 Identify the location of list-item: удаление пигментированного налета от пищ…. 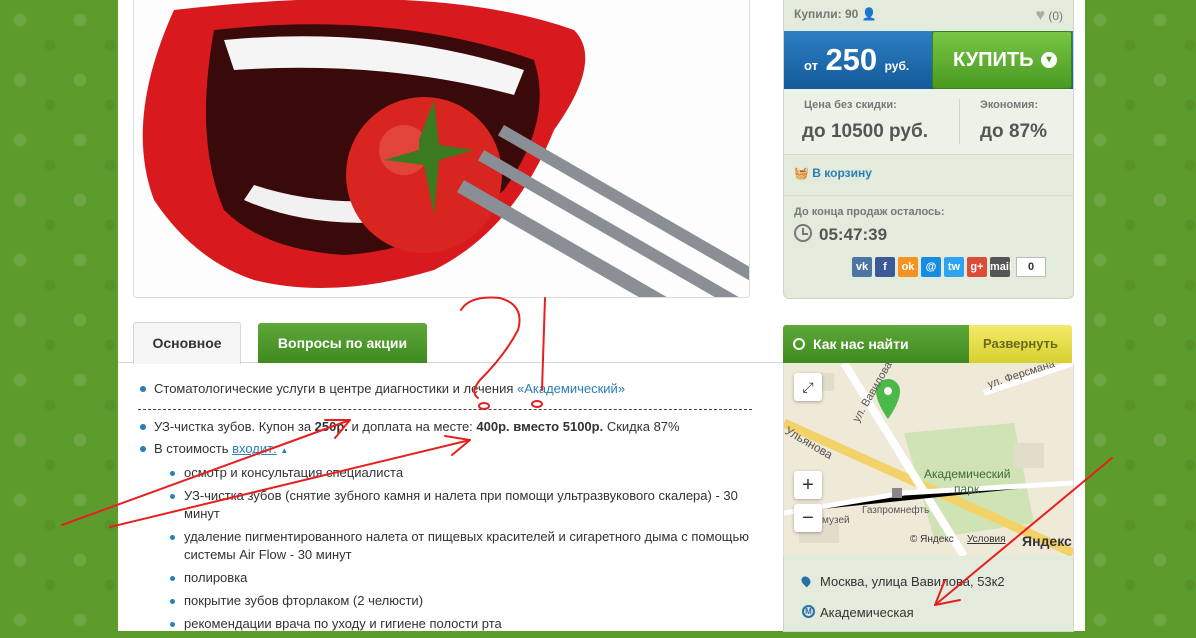
(465, 546).